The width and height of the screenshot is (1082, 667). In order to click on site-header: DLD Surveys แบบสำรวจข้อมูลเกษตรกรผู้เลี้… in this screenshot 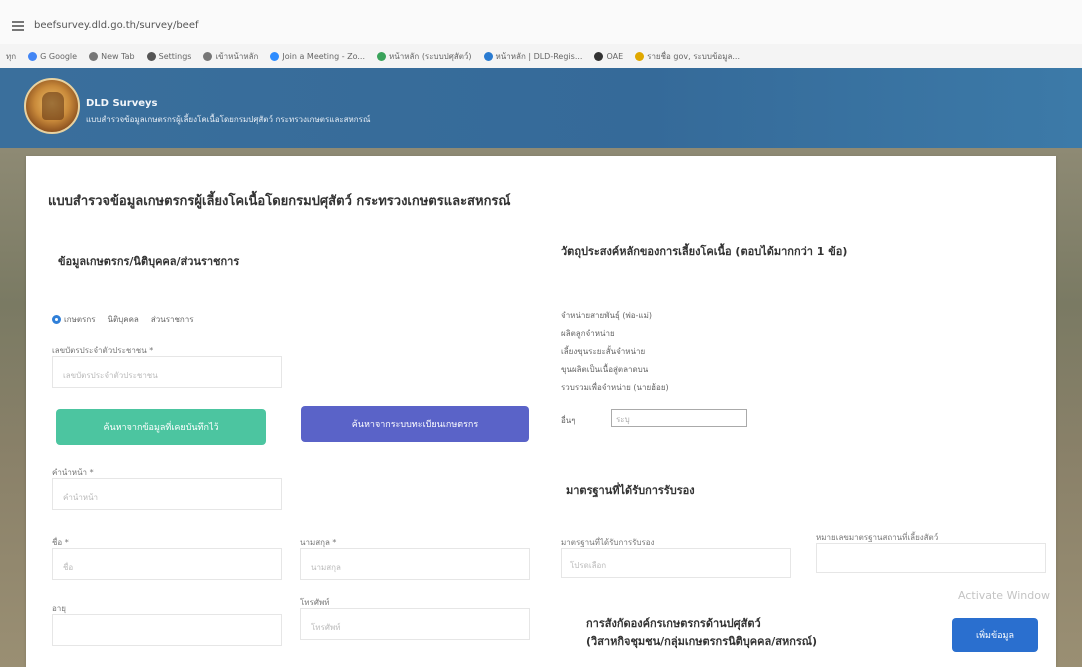, I will do `click(541, 108)`.